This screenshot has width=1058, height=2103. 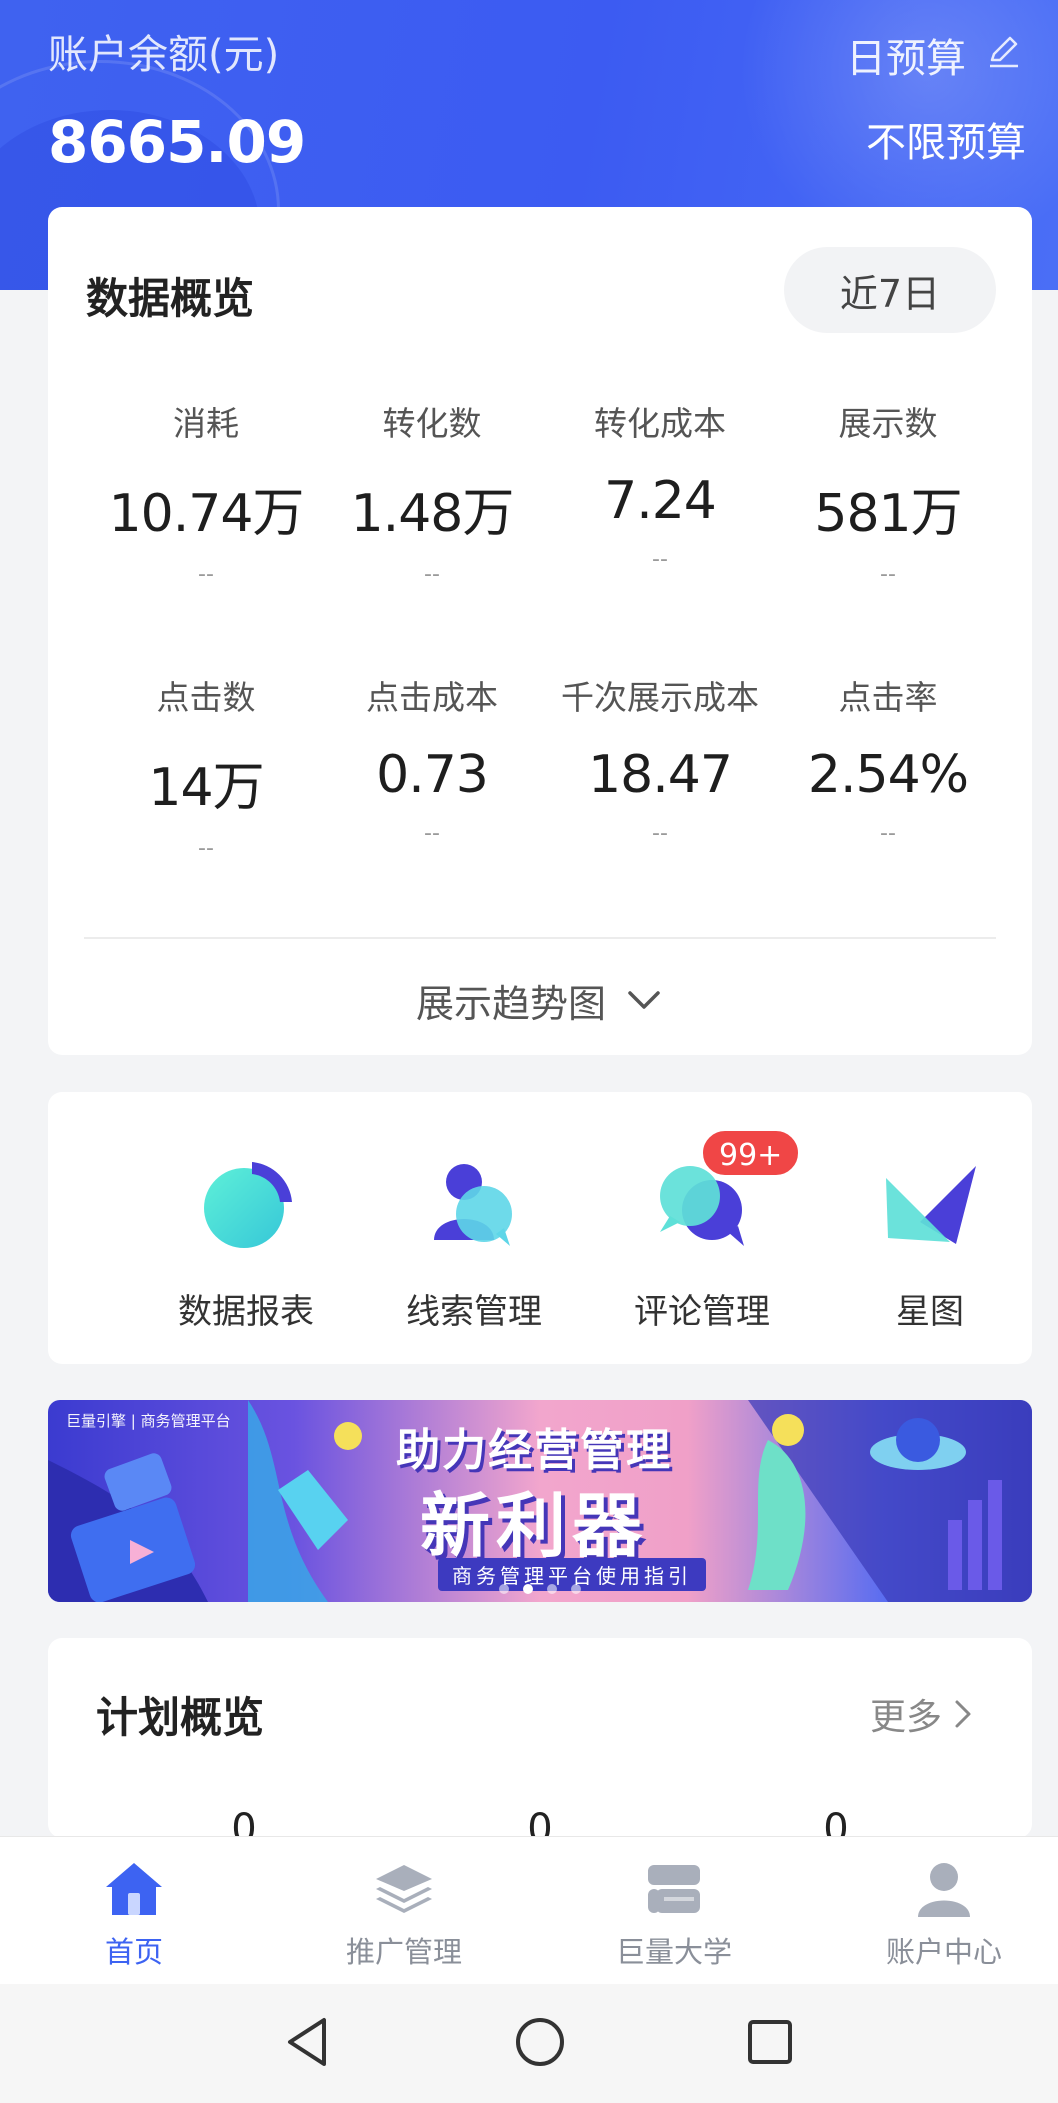 I want to click on metric-value: 2.54%, so click(x=888, y=775).